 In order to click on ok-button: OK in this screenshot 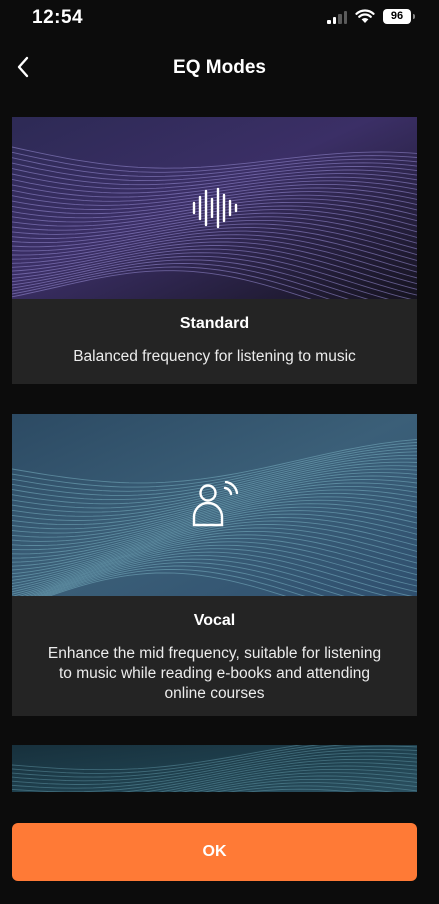, I will do `click(214, 852)`.